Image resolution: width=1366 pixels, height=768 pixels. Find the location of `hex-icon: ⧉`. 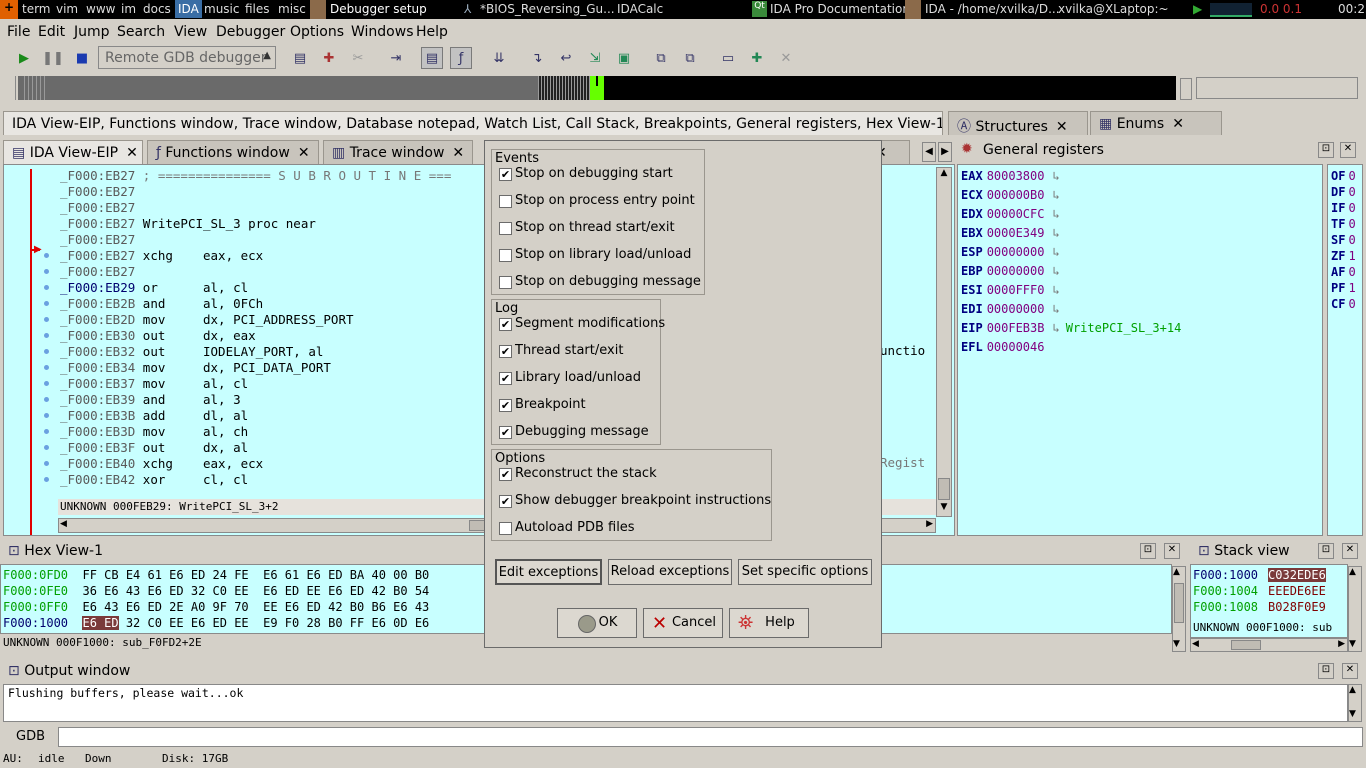

hex-icon: ⧉ is located at coordinates (690, 58).